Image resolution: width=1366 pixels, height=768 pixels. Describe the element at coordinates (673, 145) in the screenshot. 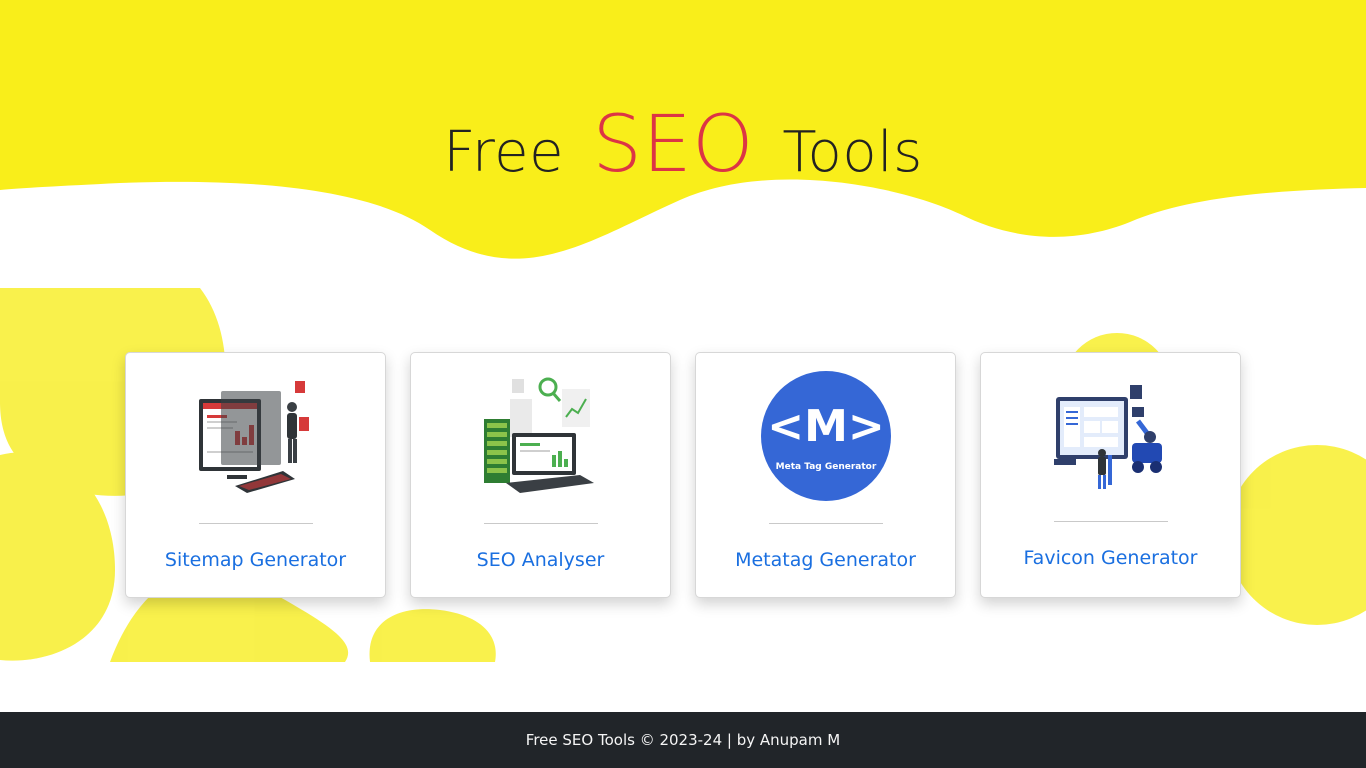

I see `title-accent: SEO` at that location.